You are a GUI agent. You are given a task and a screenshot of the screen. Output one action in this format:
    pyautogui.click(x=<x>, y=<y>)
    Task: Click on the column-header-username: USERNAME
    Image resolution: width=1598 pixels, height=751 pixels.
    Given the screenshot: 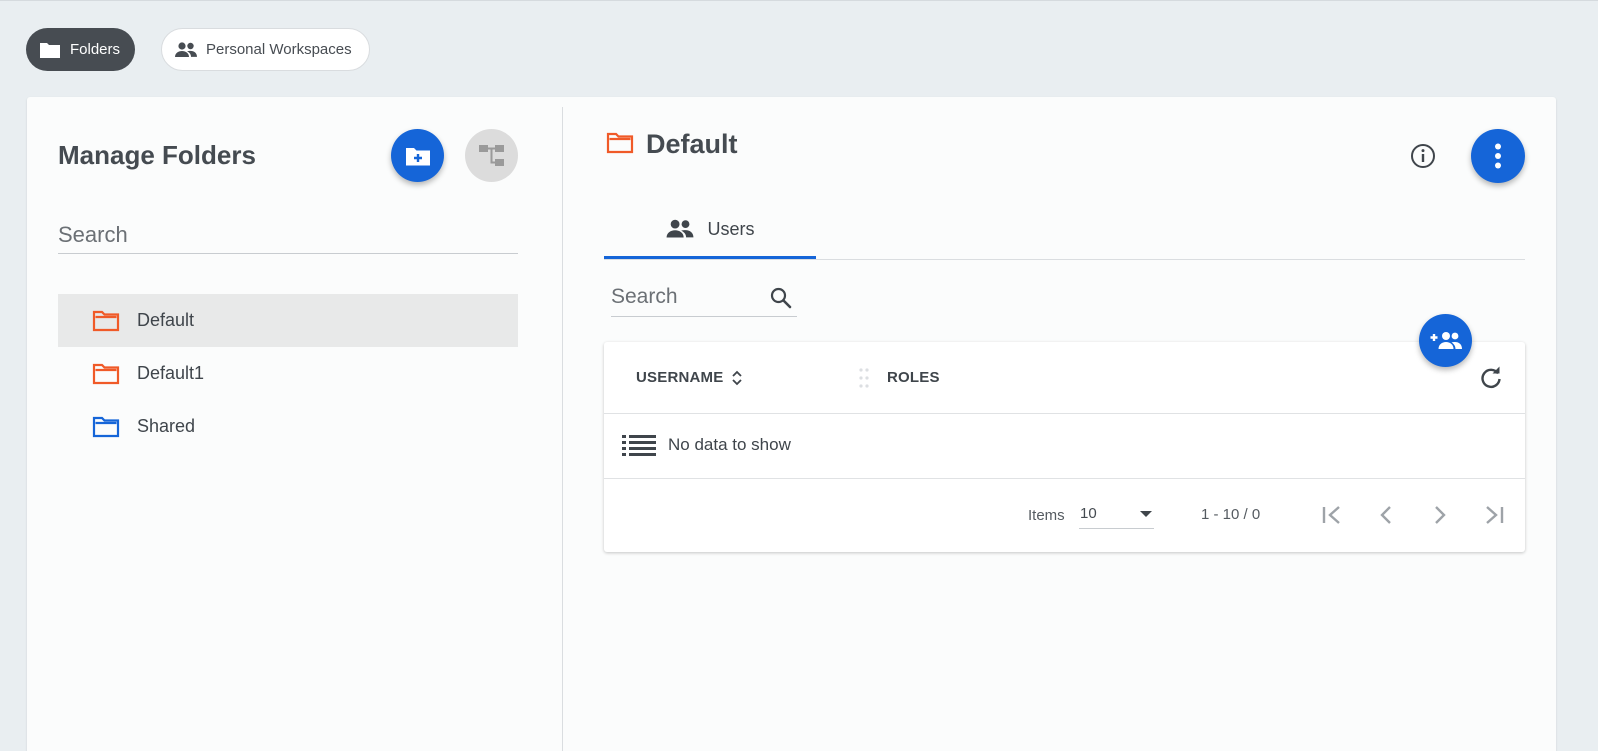 What is the action you would take?
    pyautogui.click(x=689, y=377)
    